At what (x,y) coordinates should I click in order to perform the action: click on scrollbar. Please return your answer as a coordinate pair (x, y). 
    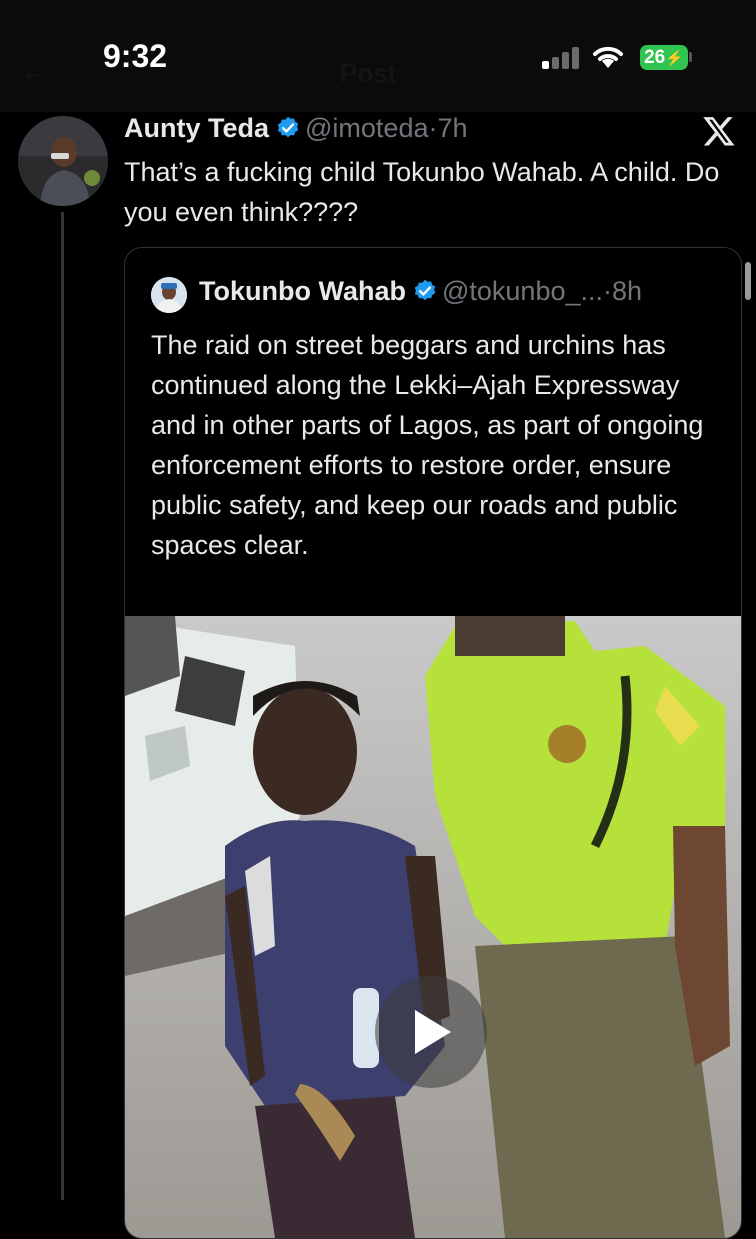
    Looking at the image, I should click on (748, 281).